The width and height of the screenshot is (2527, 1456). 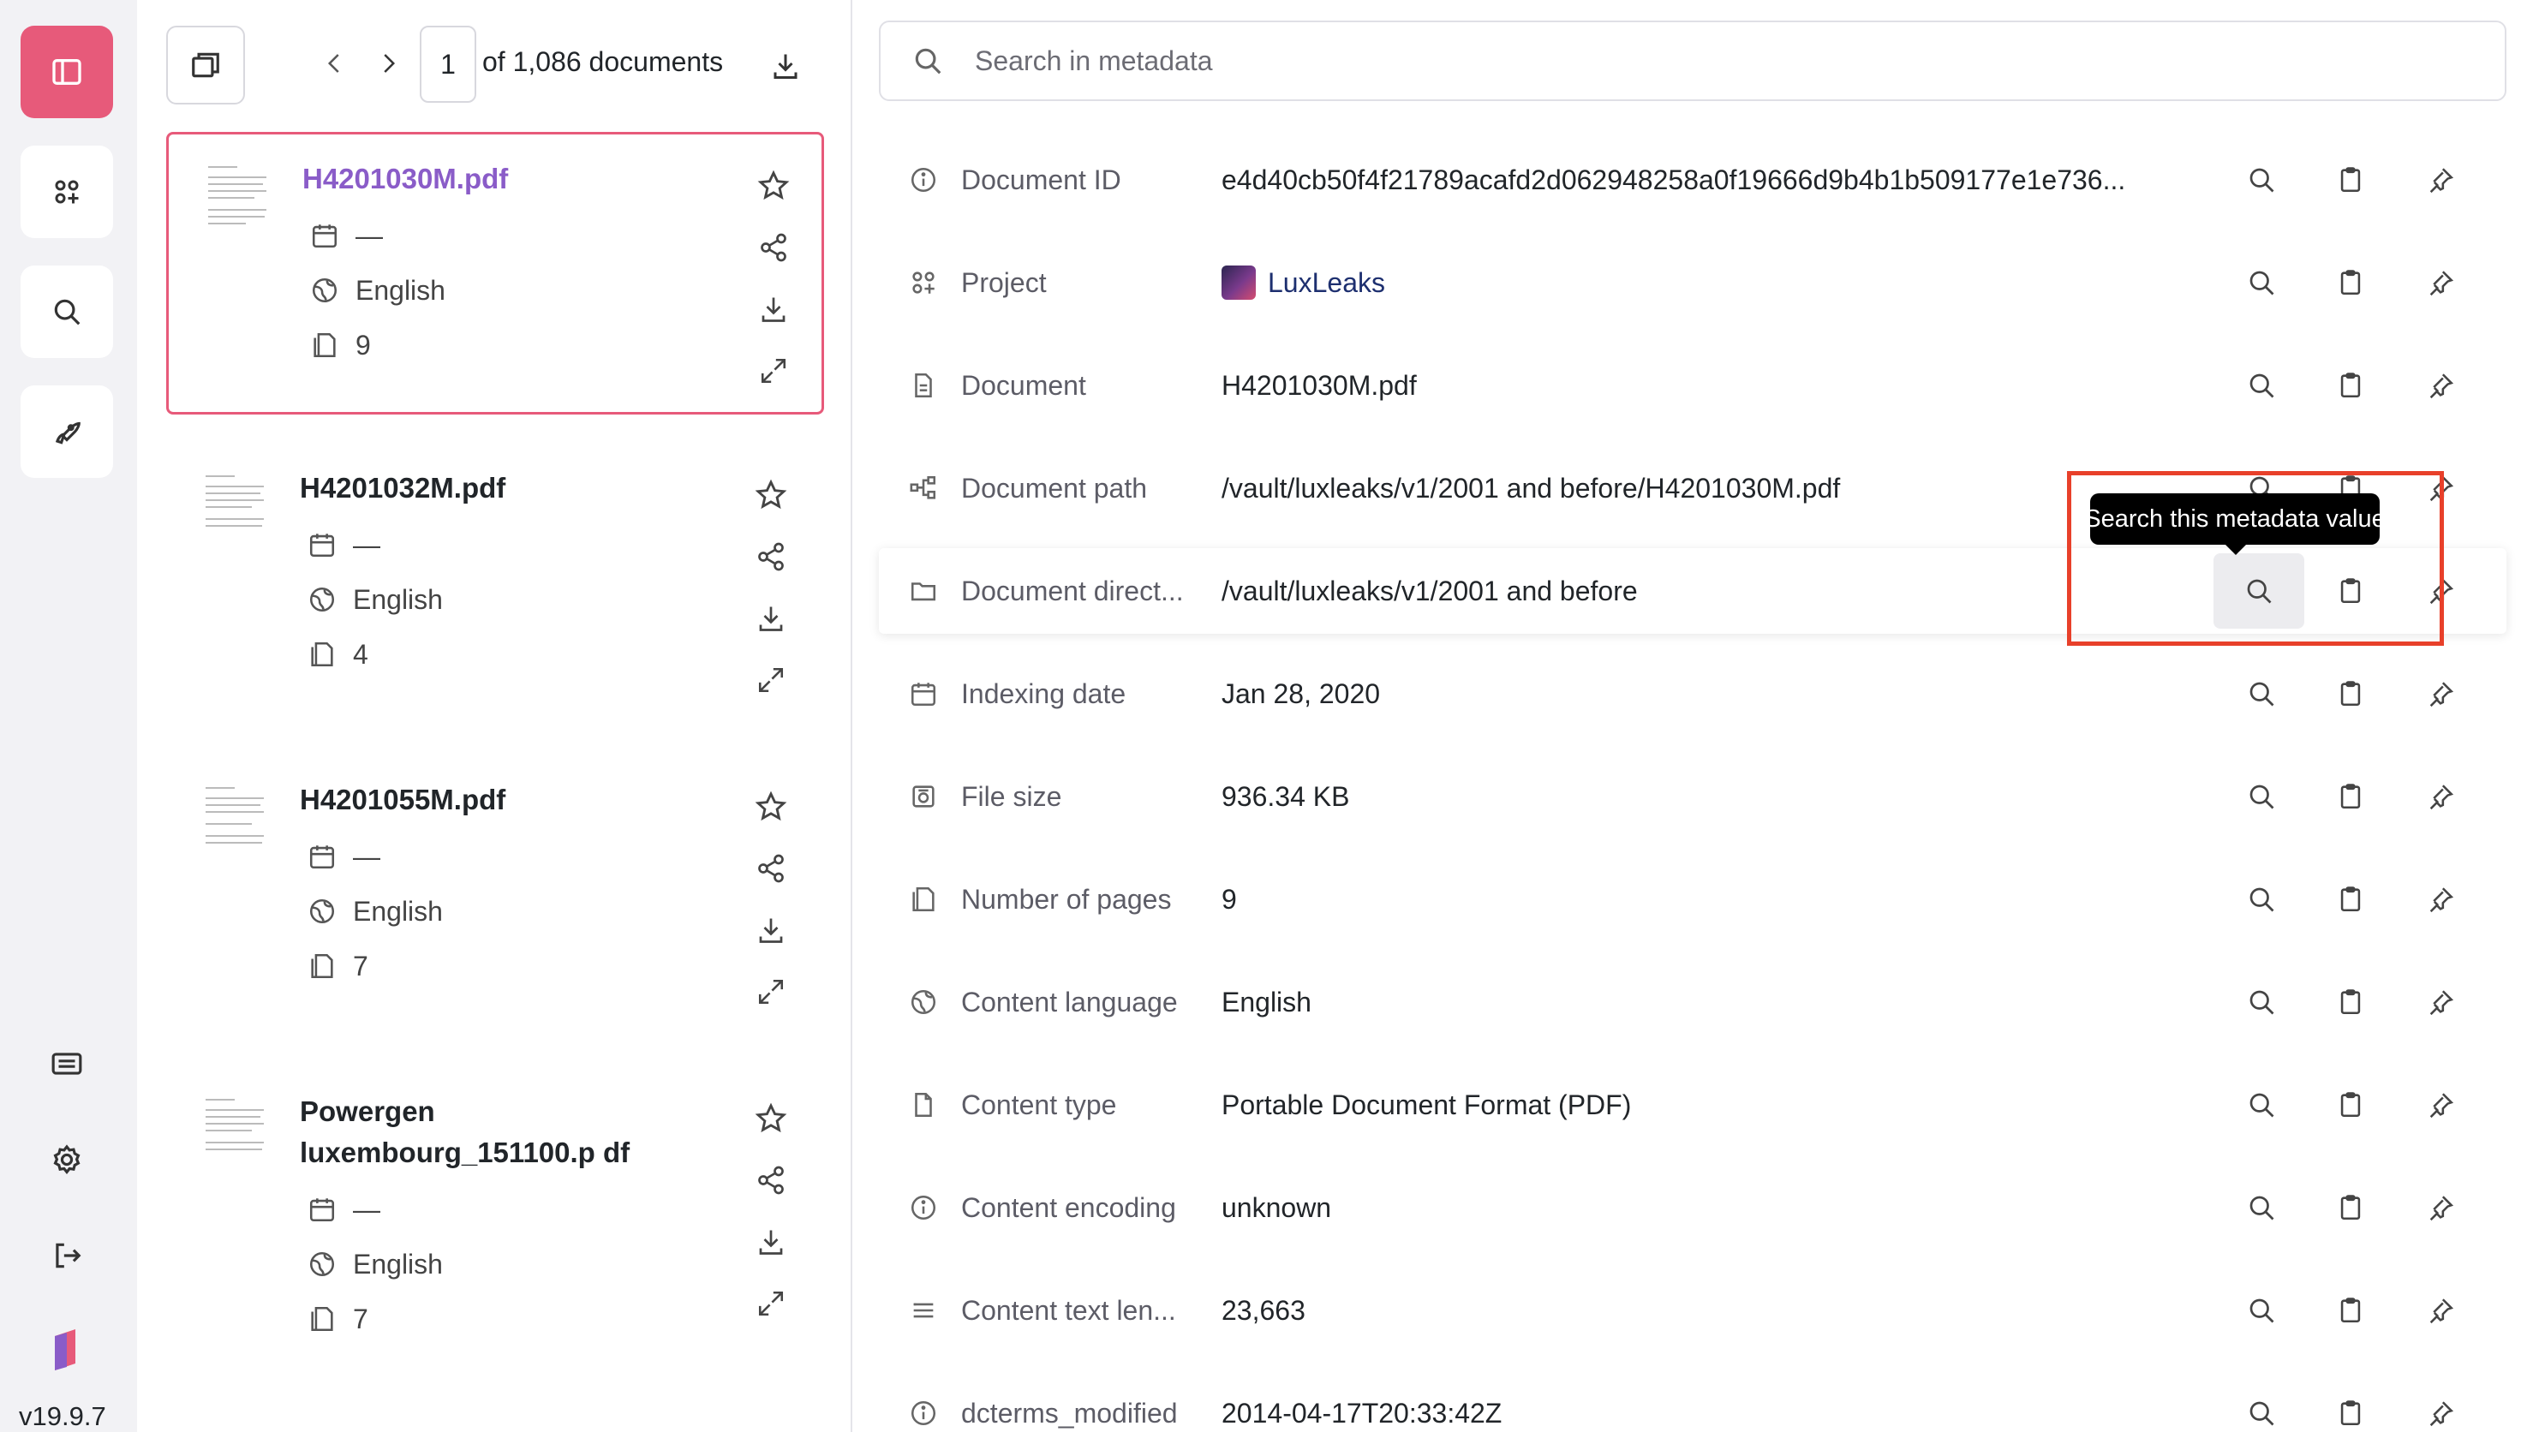 What do you see at coordinates (851, 716) in the screenshot?
I see `panel-divider` at bounding box center [851, 716].